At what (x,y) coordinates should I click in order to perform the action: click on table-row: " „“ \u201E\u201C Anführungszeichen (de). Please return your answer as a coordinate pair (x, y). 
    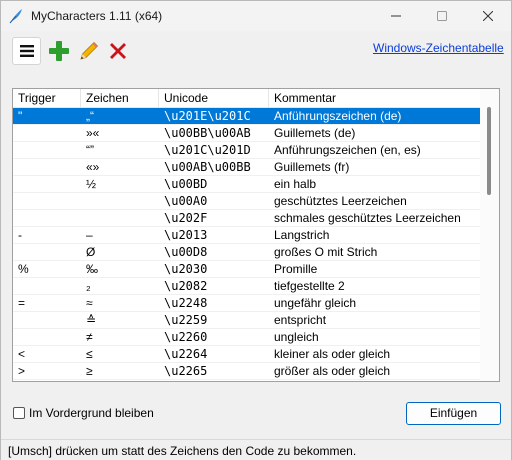
    Looking at the image, I should click on (247, 116).